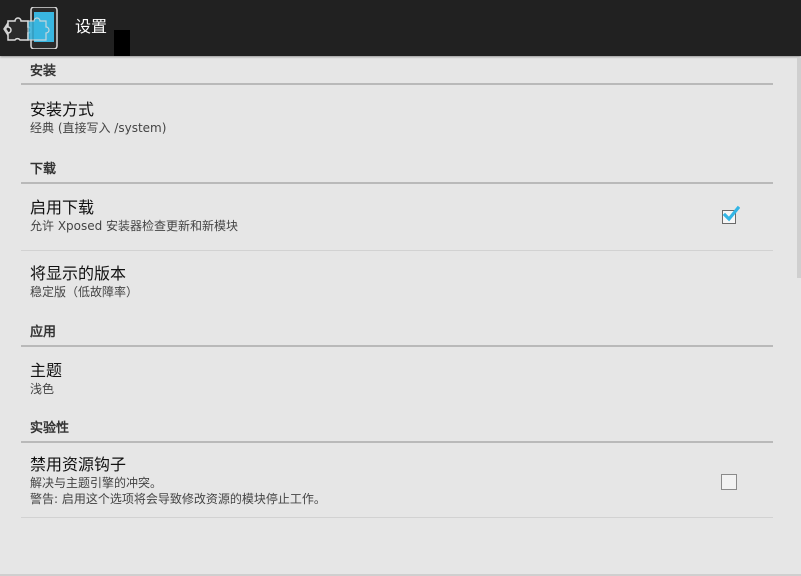  I want to click on xposed-app-icon, so click(32, 28).